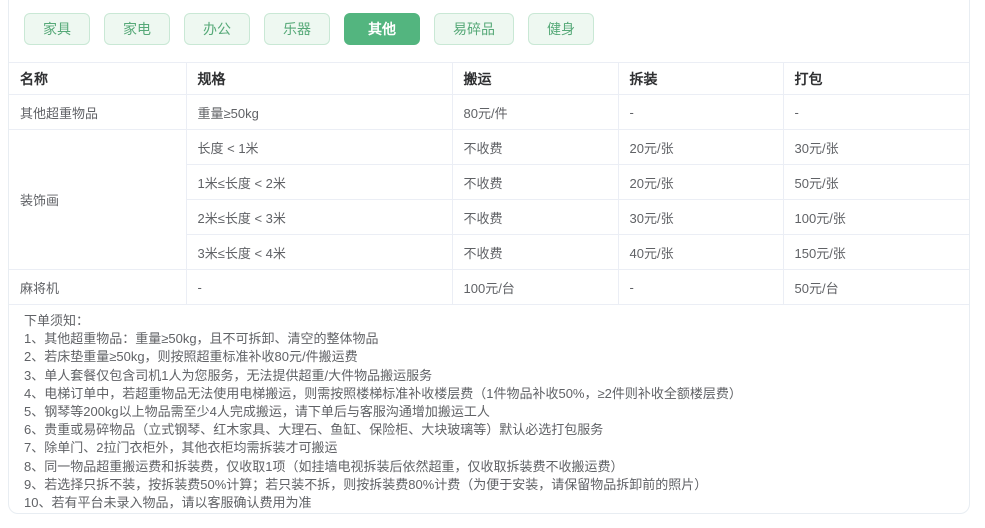 Image resolution: width=985 pixels, height=528 pixels. Describe the element at coordinates (319, 217) in the screenshot. I see `cell-spec: 2米≤长度 < 3米` at that location.